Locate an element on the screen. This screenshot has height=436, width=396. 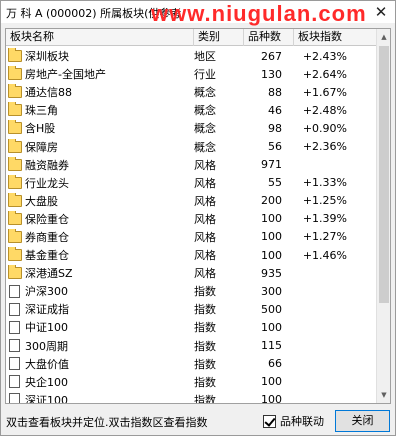
sector-name: 券商重仓 is located at coordinates (47, 237).